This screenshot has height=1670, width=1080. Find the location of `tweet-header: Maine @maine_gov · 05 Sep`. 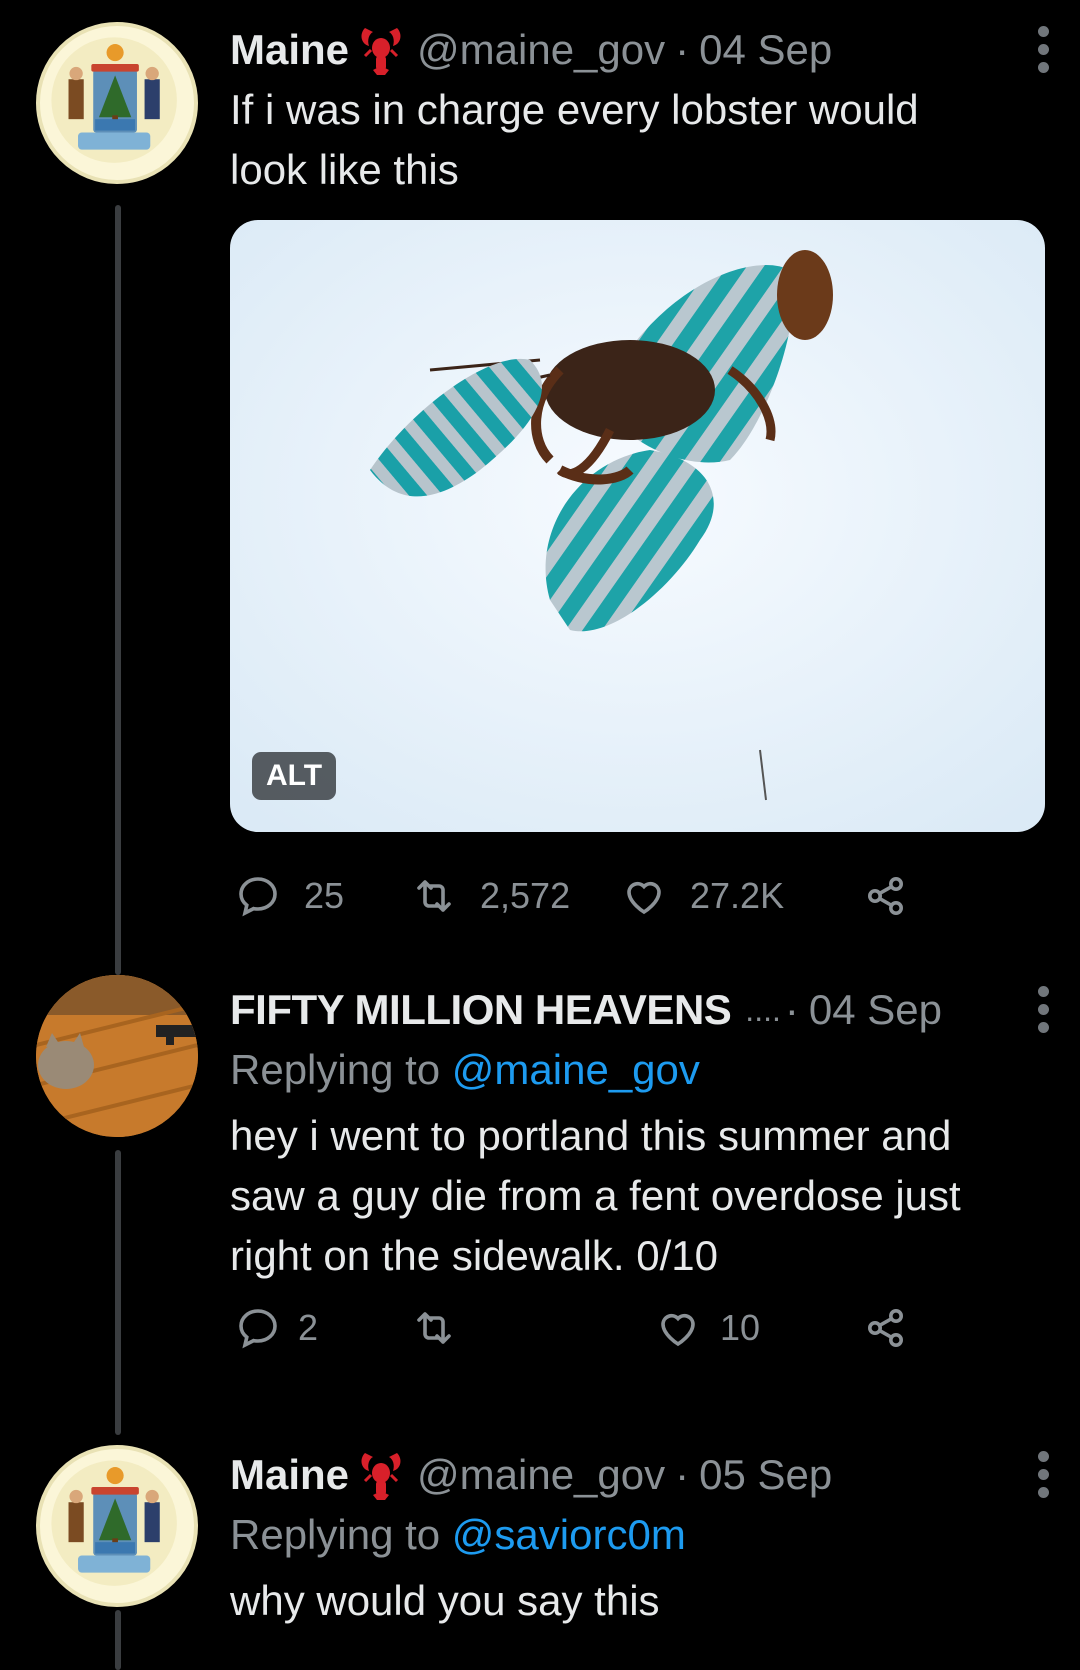

tweet-header: Maine @maine_gov · 05 Sep is located at coordinates (640, 1475).